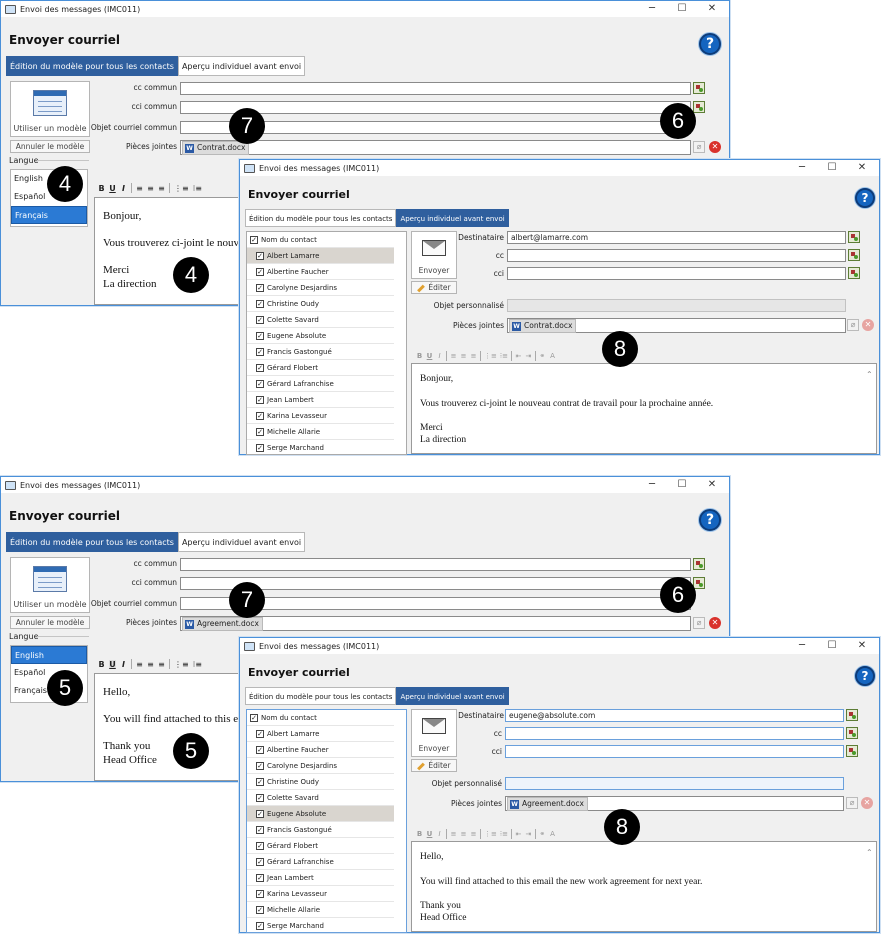 The height and width of the screenshot is (935, 882). I want to click on contact-list-header: ✓ Nom du contact, so click(320, 718).